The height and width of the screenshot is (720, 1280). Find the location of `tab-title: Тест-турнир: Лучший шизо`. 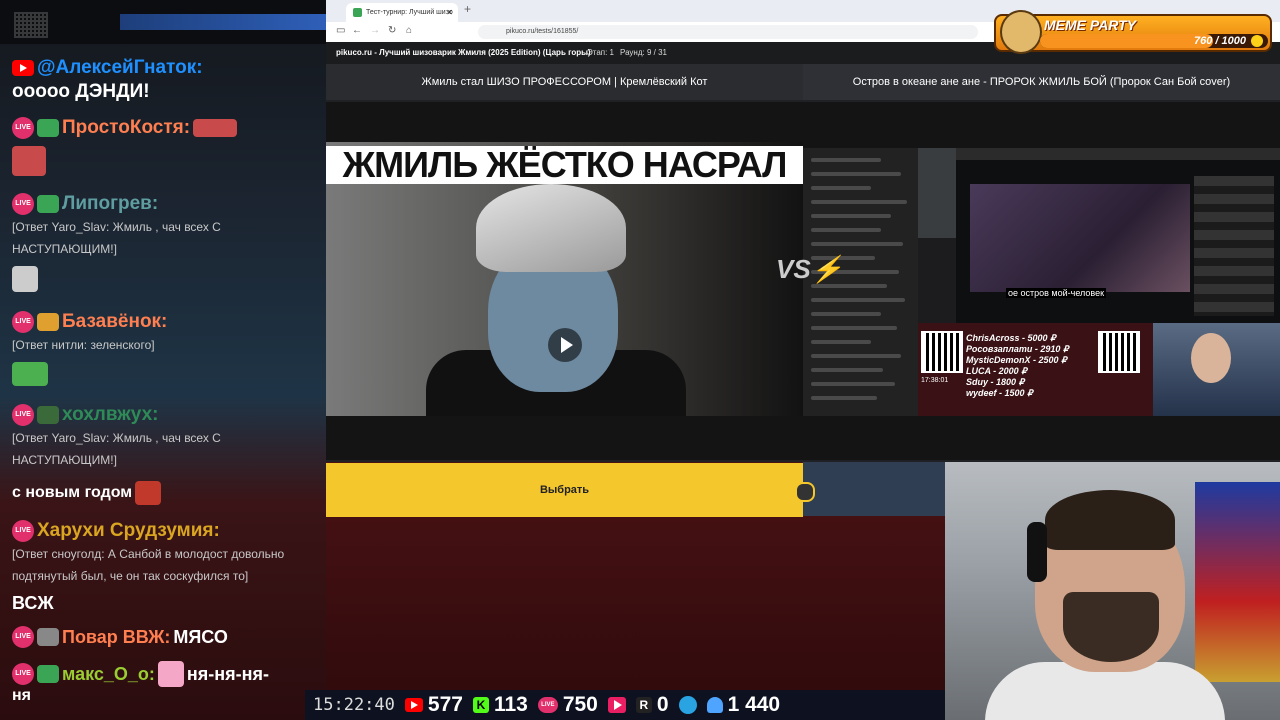

tab-title: Тест-турнир: Лучший шизо is located at coordinates (409, 12).